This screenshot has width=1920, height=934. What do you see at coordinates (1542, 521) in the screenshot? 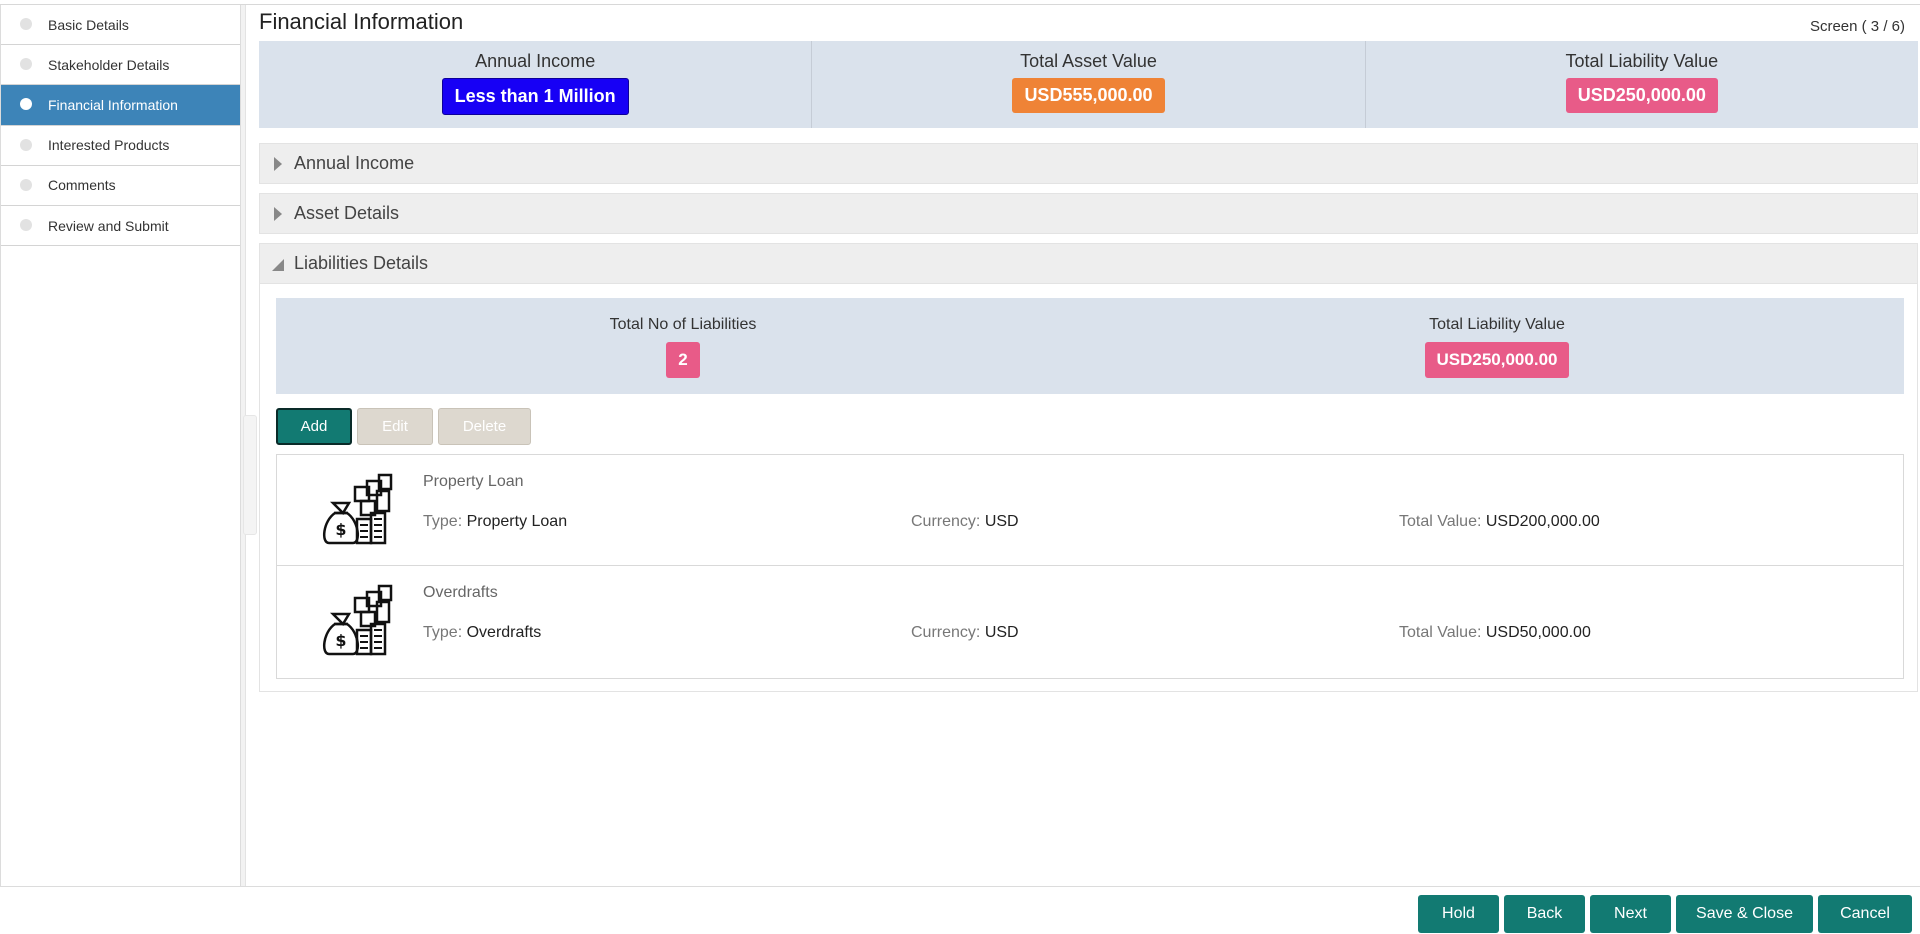
I see `field-value: USD200,000.00` at bounding box center [1542, 521].